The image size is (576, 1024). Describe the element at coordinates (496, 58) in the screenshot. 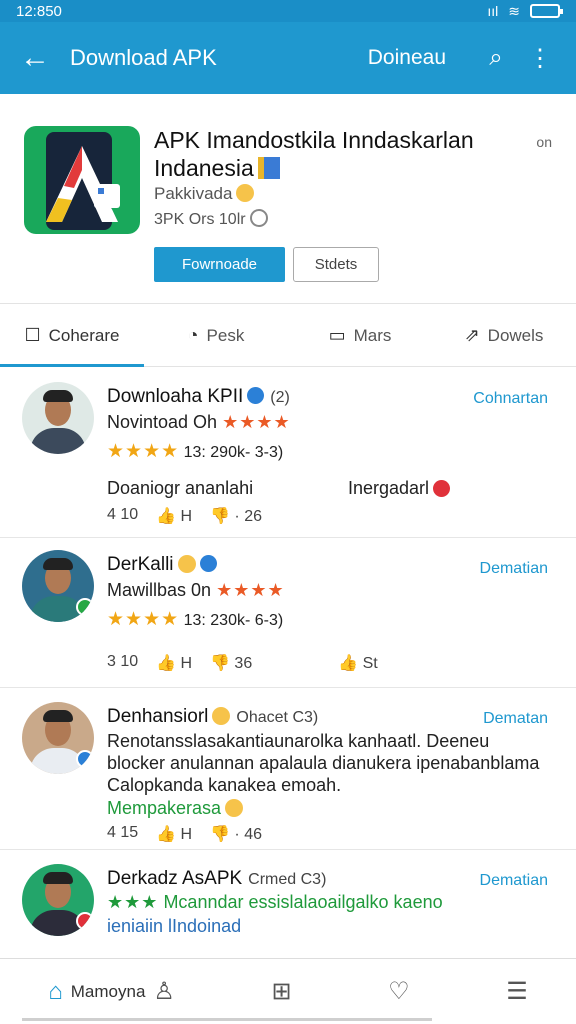

I see `search-icon: ⌕` at that location.